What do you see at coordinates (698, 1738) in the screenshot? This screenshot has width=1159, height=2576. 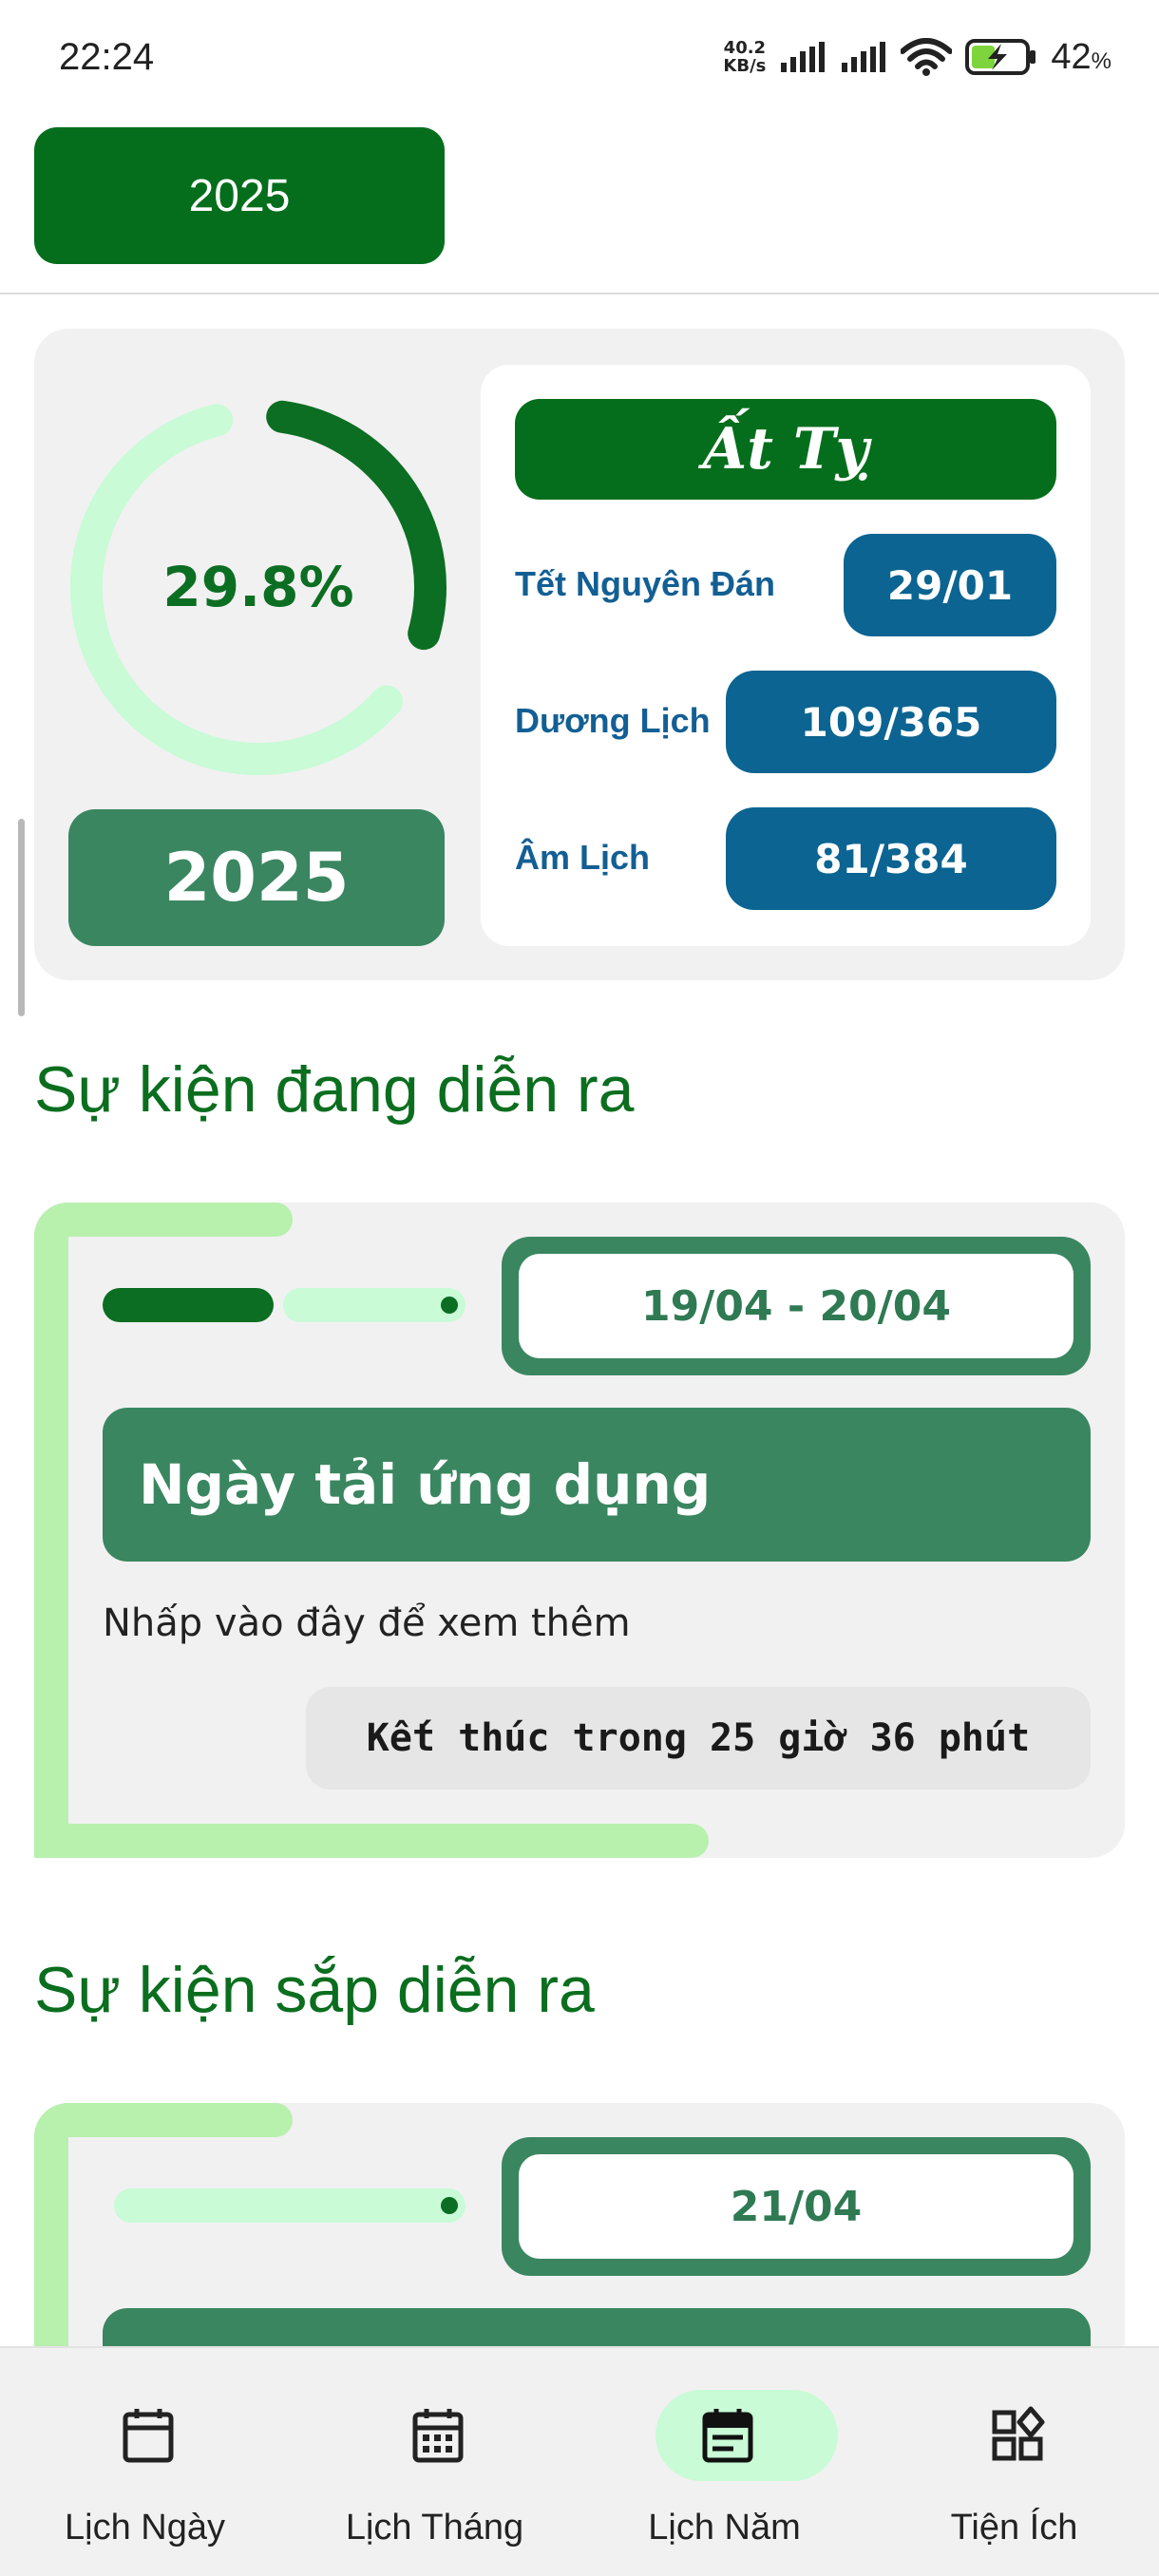 I see `event-countdown: Kết thúc trong 25 giờ 36 phút` at bounding box center [698, 1738].